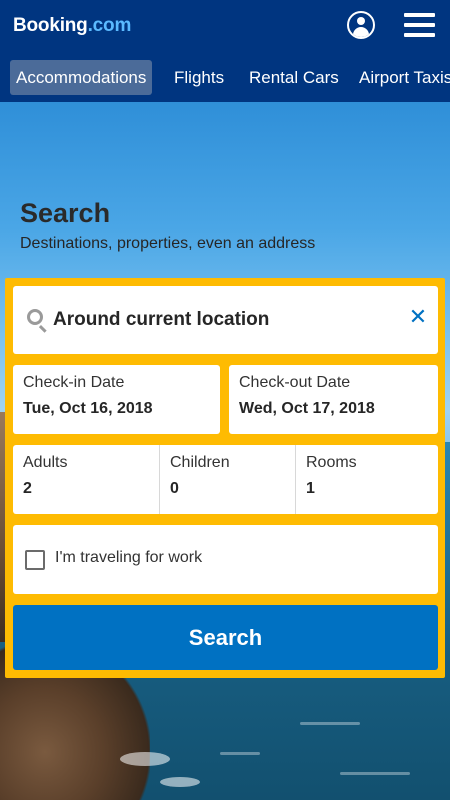 This screenshot has height=800, width=450. Describe the element at coordinates (418, 318) in the screenshot. I see `close-icon: ✕` at that location.